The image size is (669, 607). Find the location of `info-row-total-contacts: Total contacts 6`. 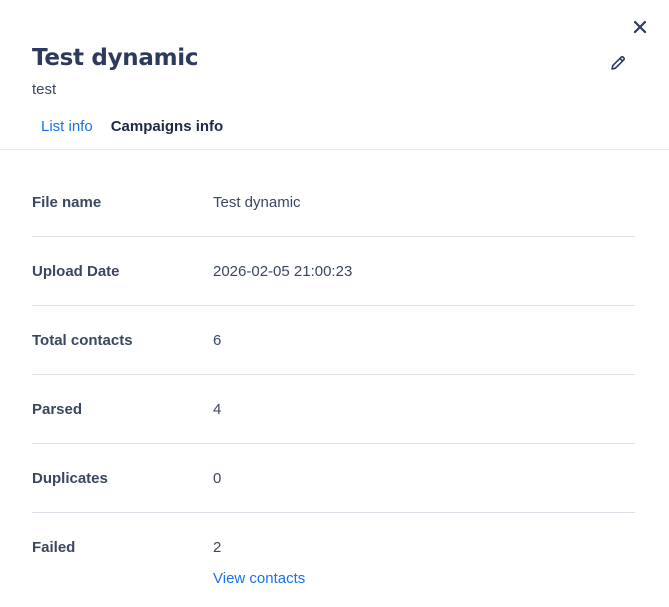

info-row-total-contacts: Total contacts 6 is located at coordinates (333, 340).